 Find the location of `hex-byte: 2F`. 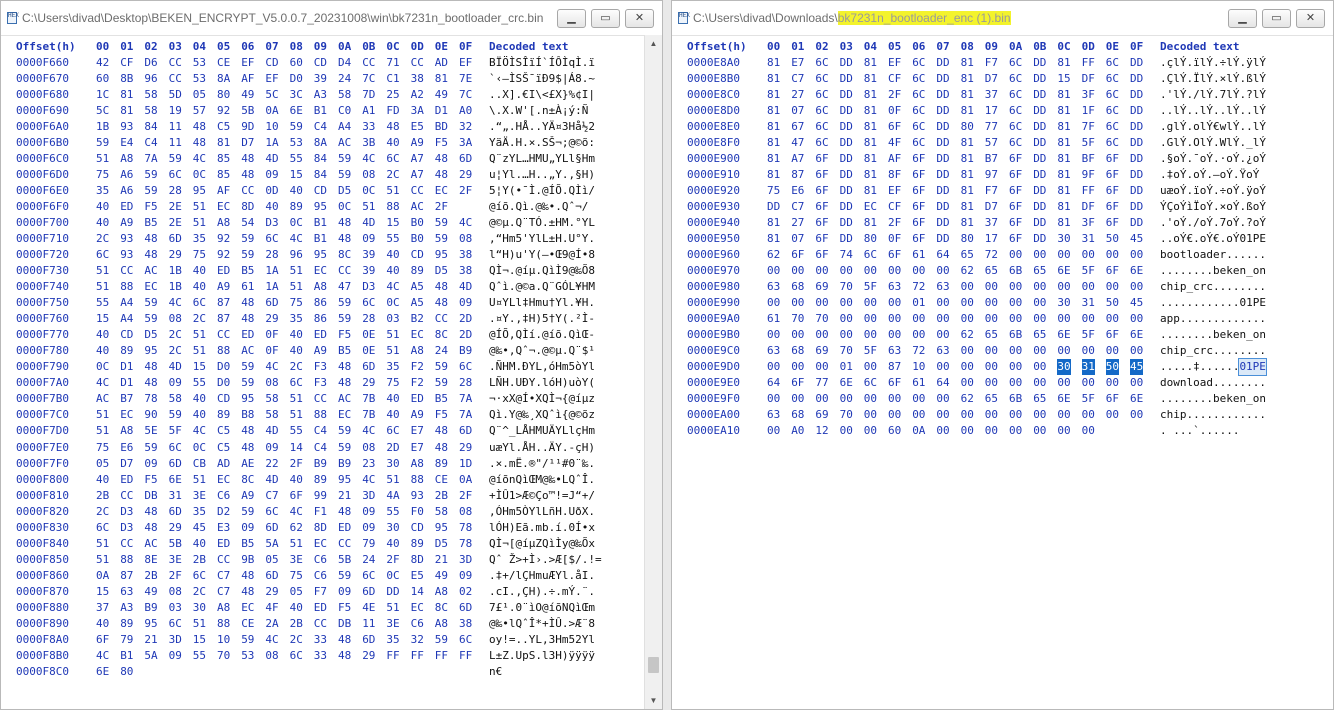

hex-byte: 2F is located at coordinates (465, 191).